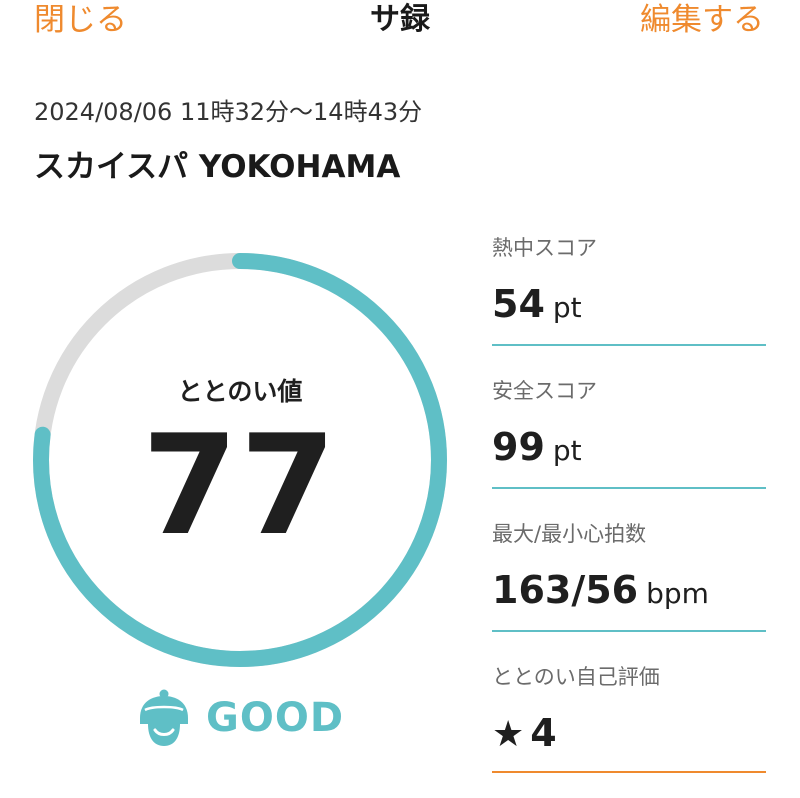 The height and width of the screenshot is (798, 800). I want to click on totonoi-rating: GOOD, so click(240, 718).